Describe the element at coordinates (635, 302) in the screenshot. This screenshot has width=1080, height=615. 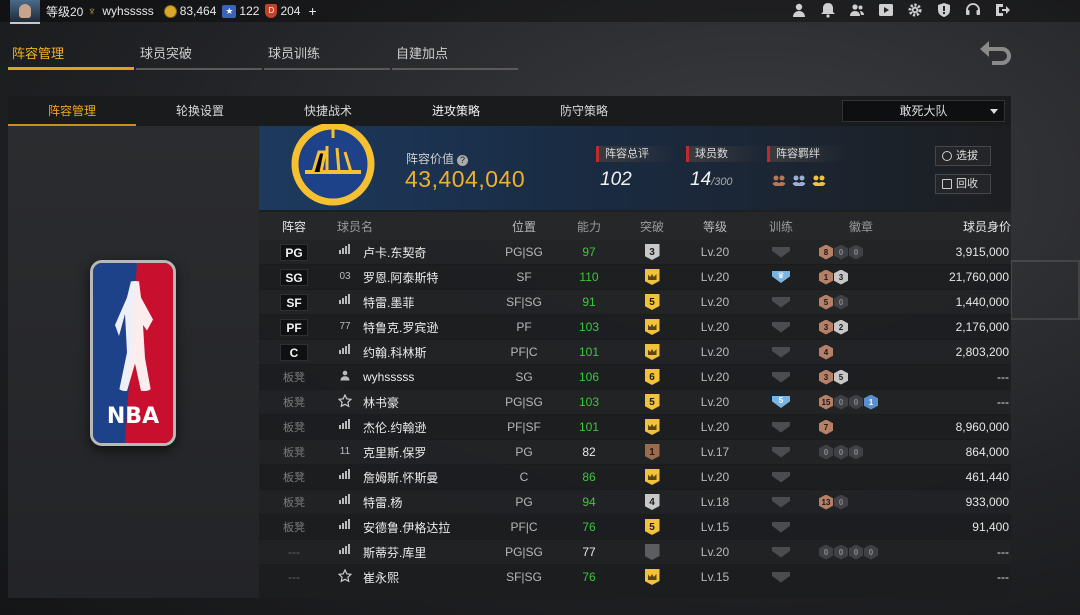
I see `table-row: SF 特雷.墨菲 SF|SG 91 5 Lv.20 5 0 1,440,000` at that location.